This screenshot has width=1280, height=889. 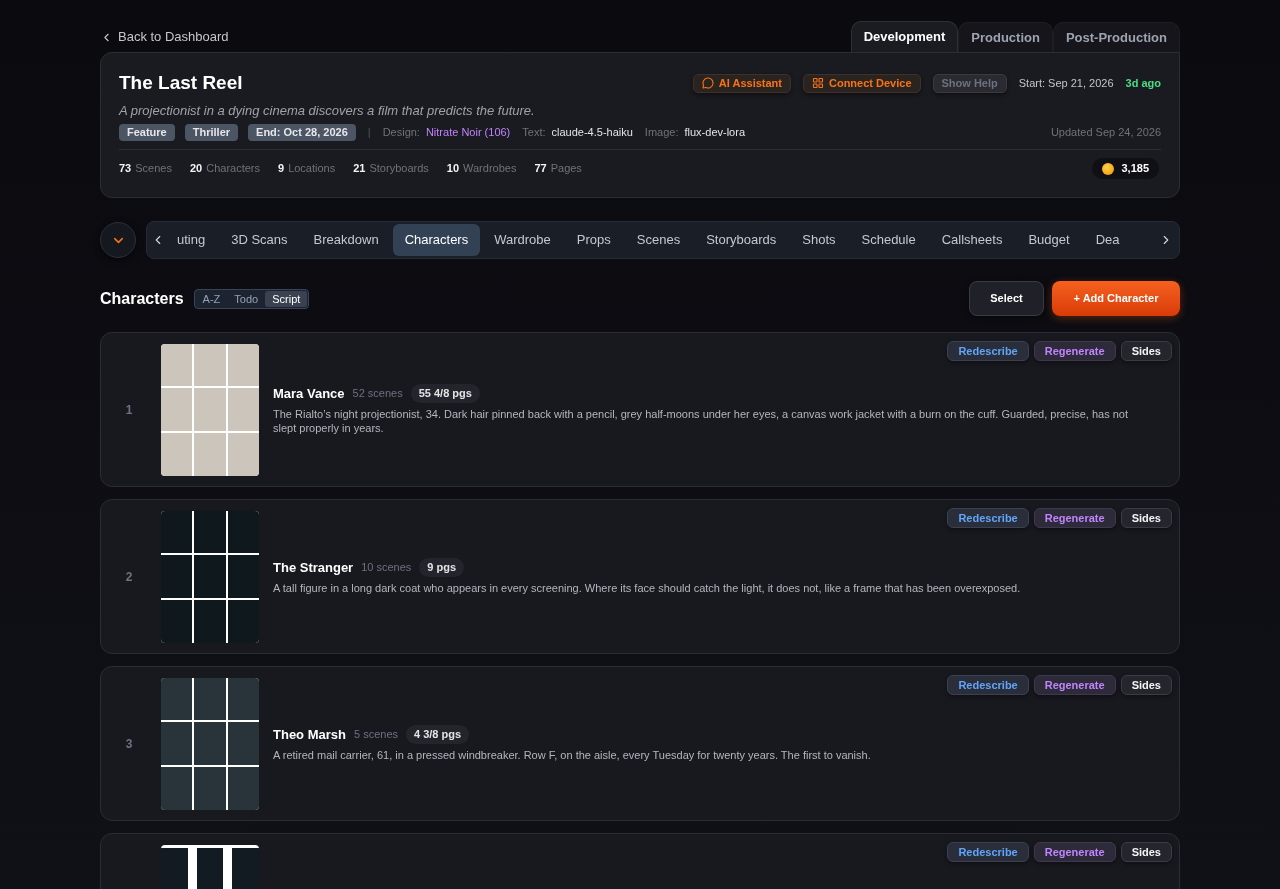 What do you see at coordinates (211, 132) in the screenshot?
I see `project-tag: Thriller` at bounding box center [211, 132].